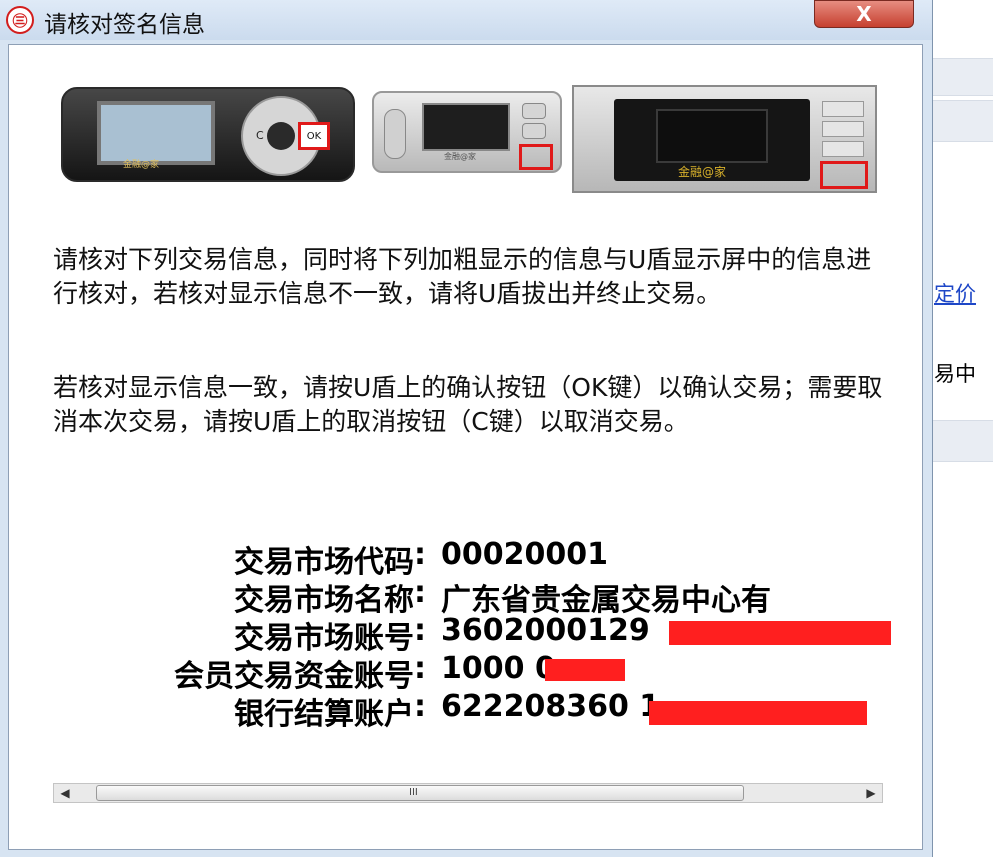  I want to click on dialog-title: 请核对签名信息, so click(124, 25).